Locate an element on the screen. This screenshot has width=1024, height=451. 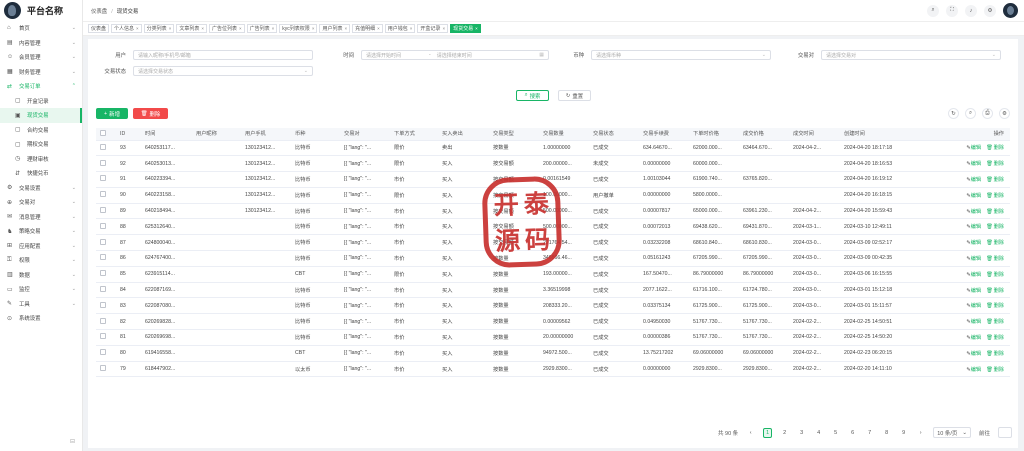
select-all-checkbox is located at coordinates (103, 132).